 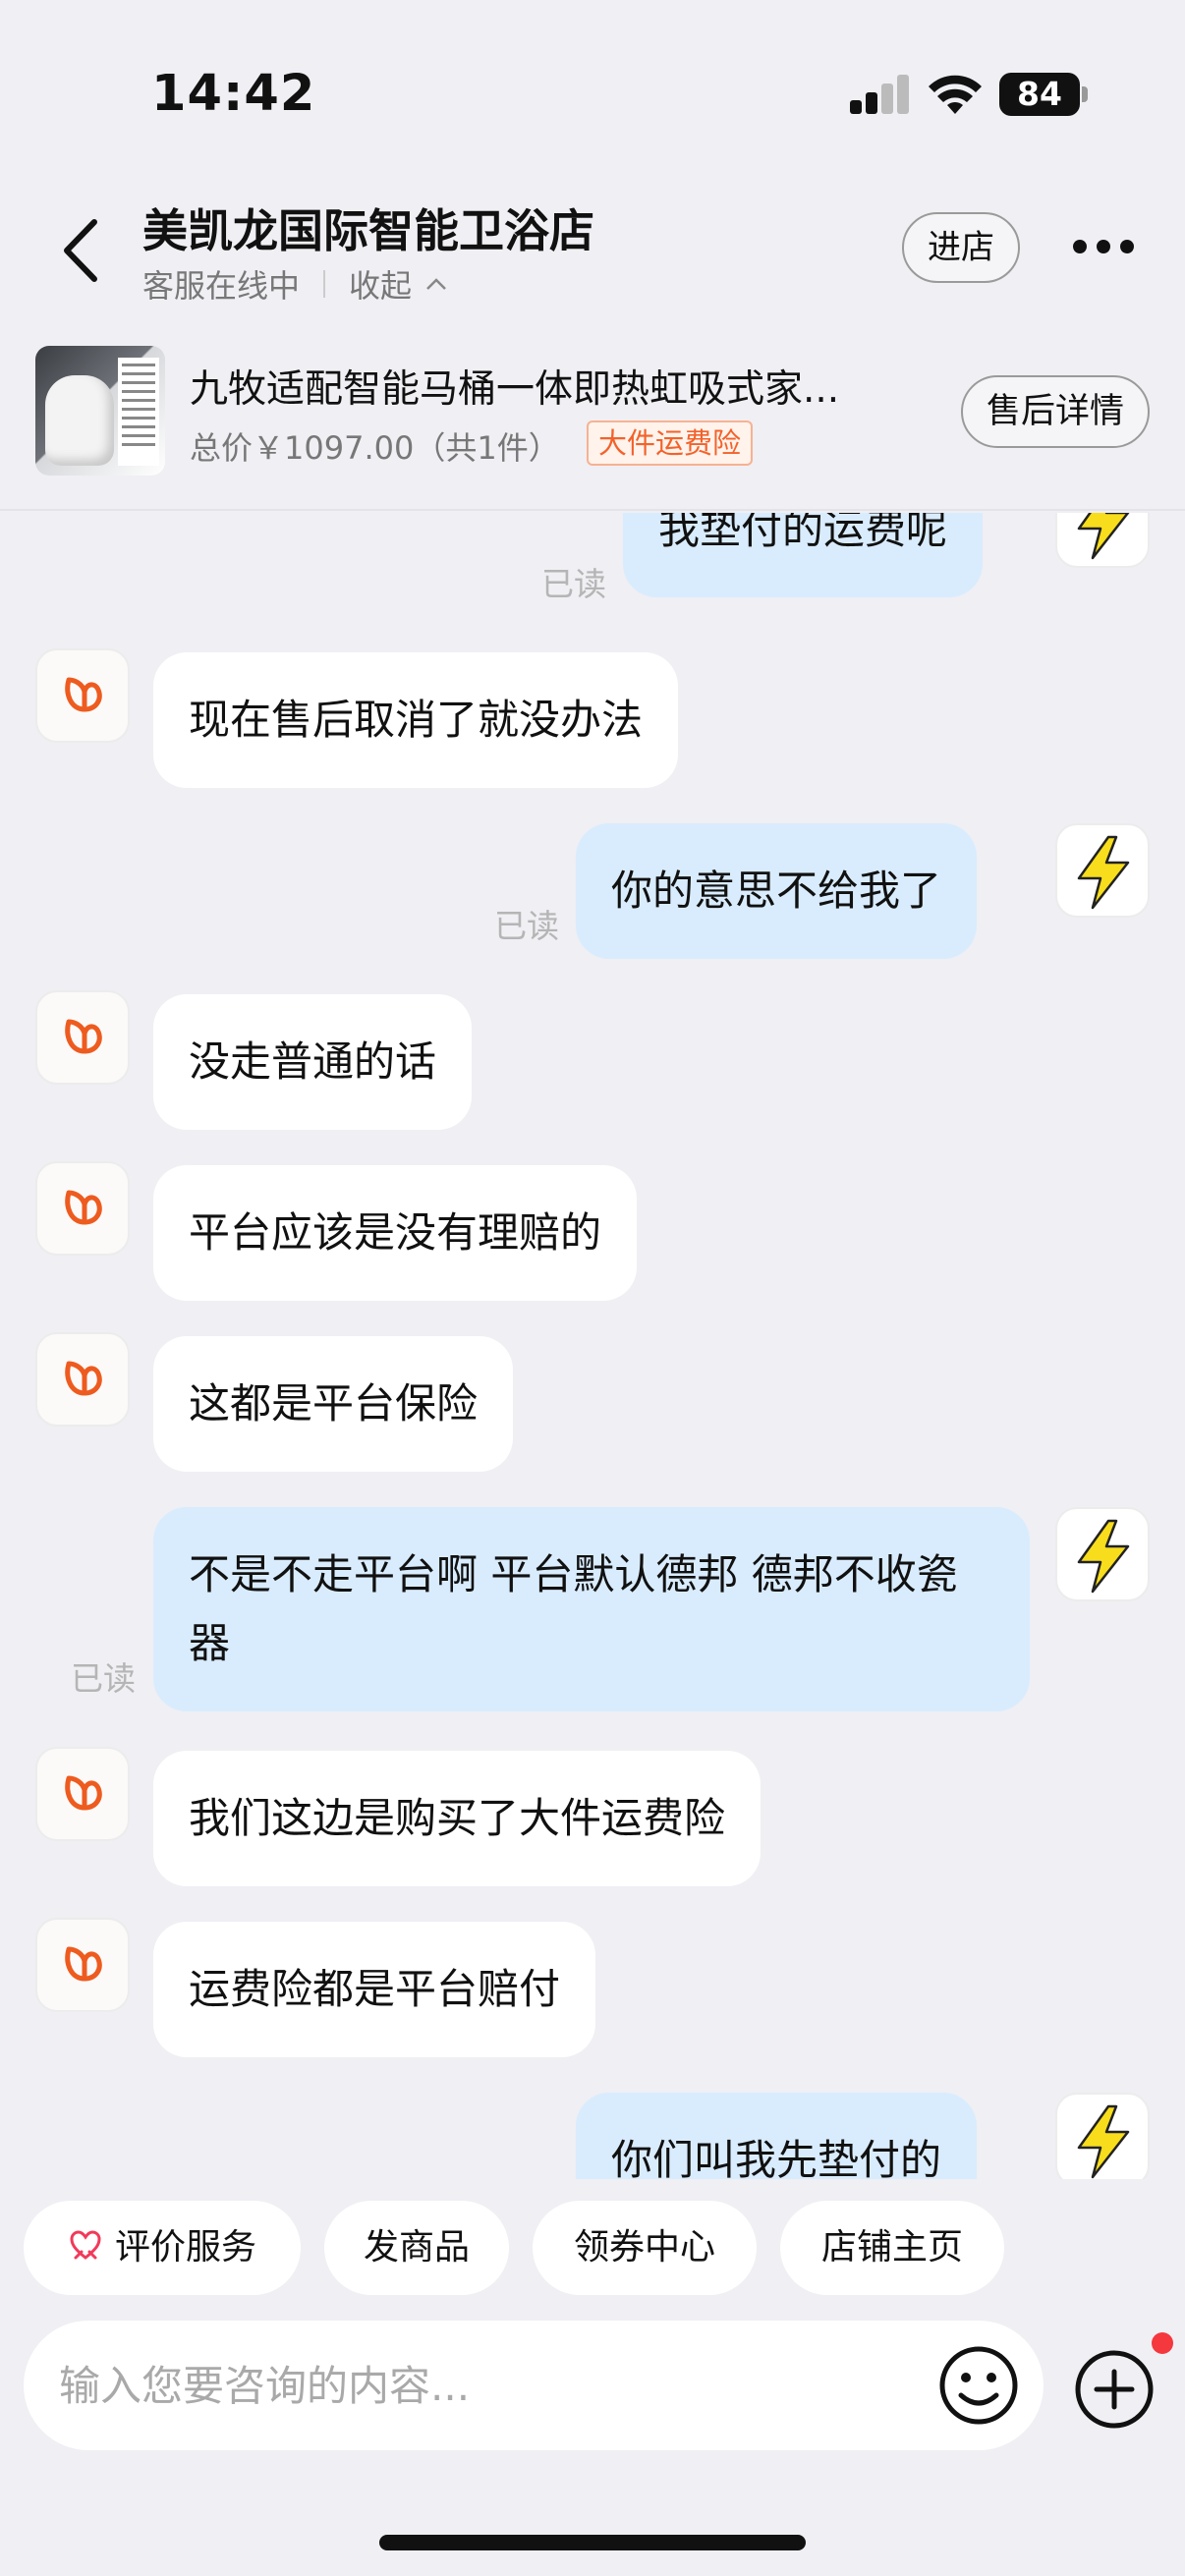 I want to click on cellular-signal-icon, so click(x=880, y=94).